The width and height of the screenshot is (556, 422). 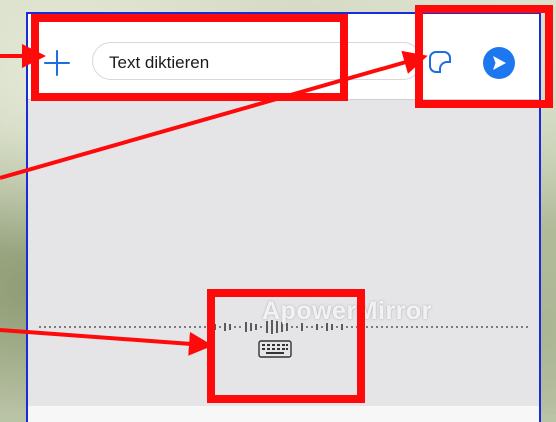 I want to click on arrow-to-keyboard, so click(x=106, y=342).